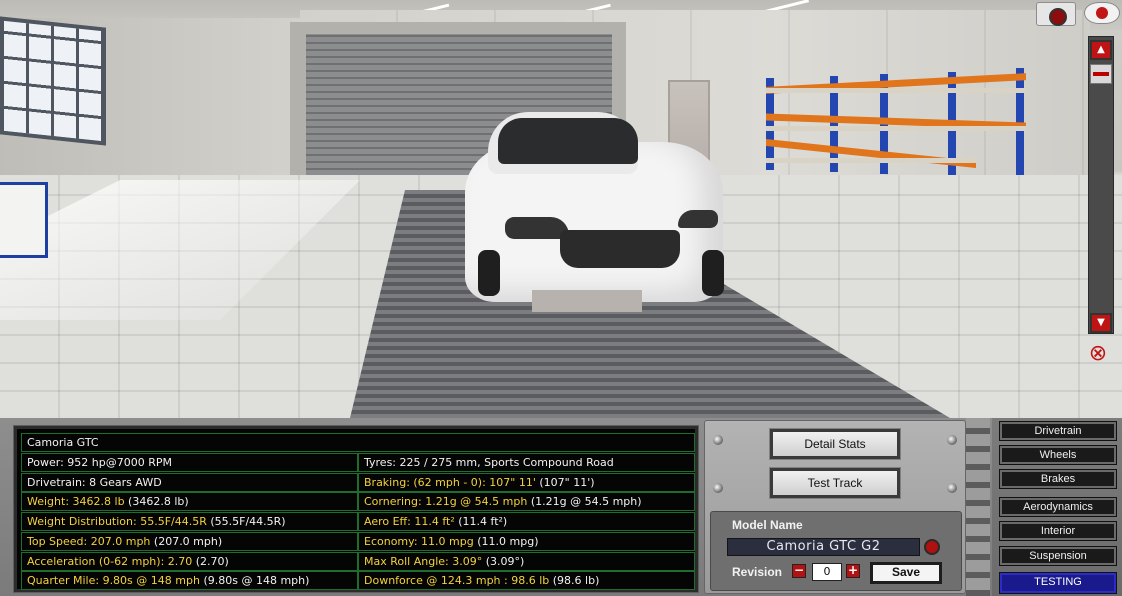 Image resolution: width=1122 pixels, height=596 pixels. Describe the element at coordinates (1058, 556) in the screenshot. I see `tab-suspension: Suspension` at that location.